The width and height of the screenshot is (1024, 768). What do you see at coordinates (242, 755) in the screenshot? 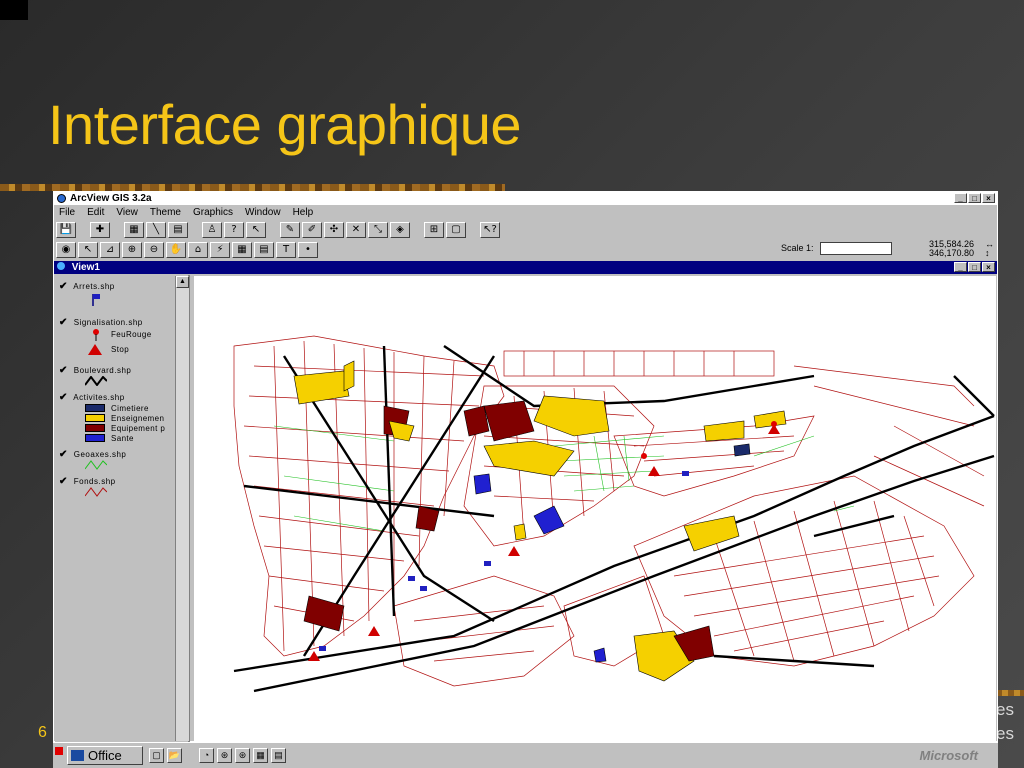
I see `shortcut-icon-3: ⊛` at bounding box center [242, 755].